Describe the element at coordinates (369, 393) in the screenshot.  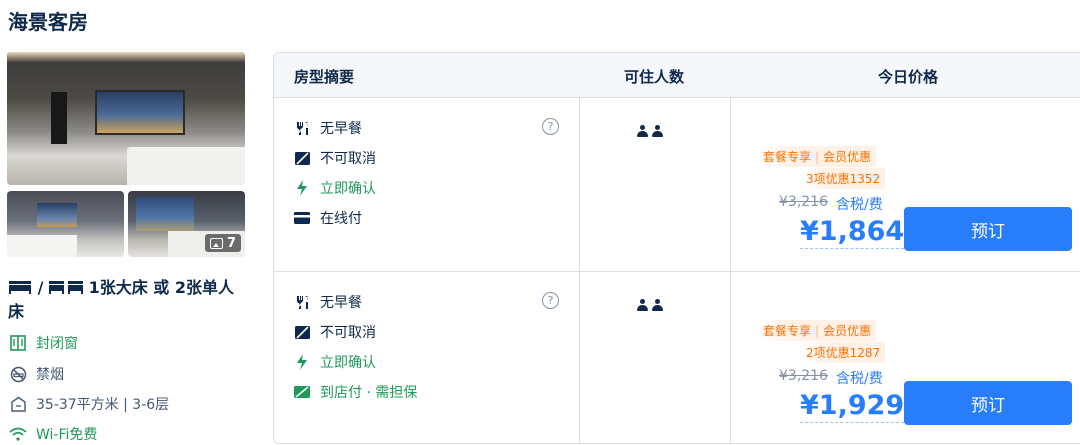
I see `policy-text: 到店付 · 需担保` at that location.